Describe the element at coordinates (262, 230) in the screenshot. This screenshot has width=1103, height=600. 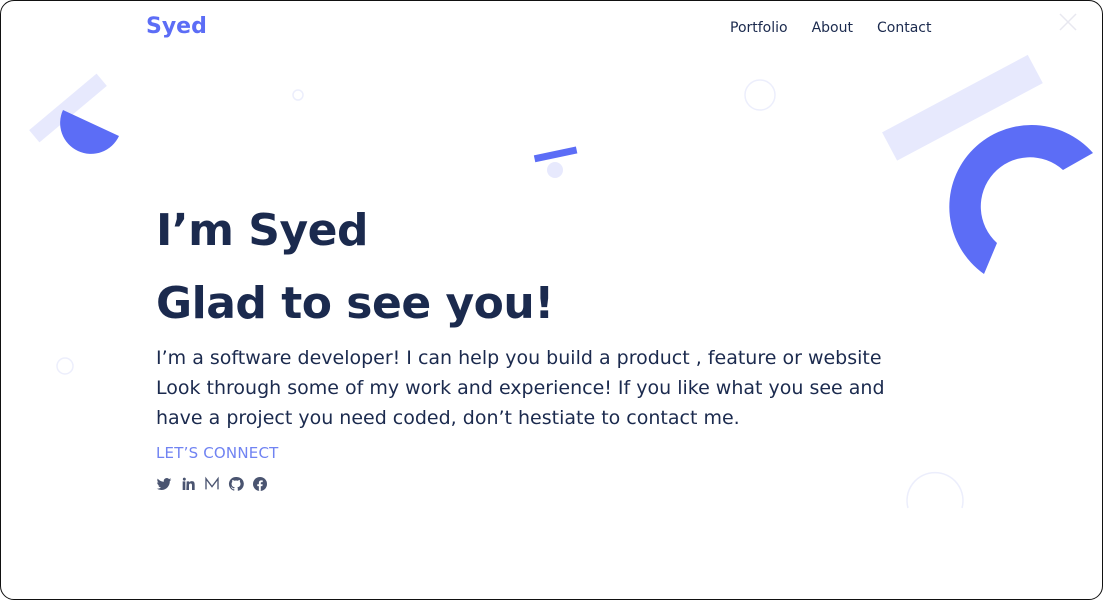
I see `hero-heading-name: I’m Syed` at that location.